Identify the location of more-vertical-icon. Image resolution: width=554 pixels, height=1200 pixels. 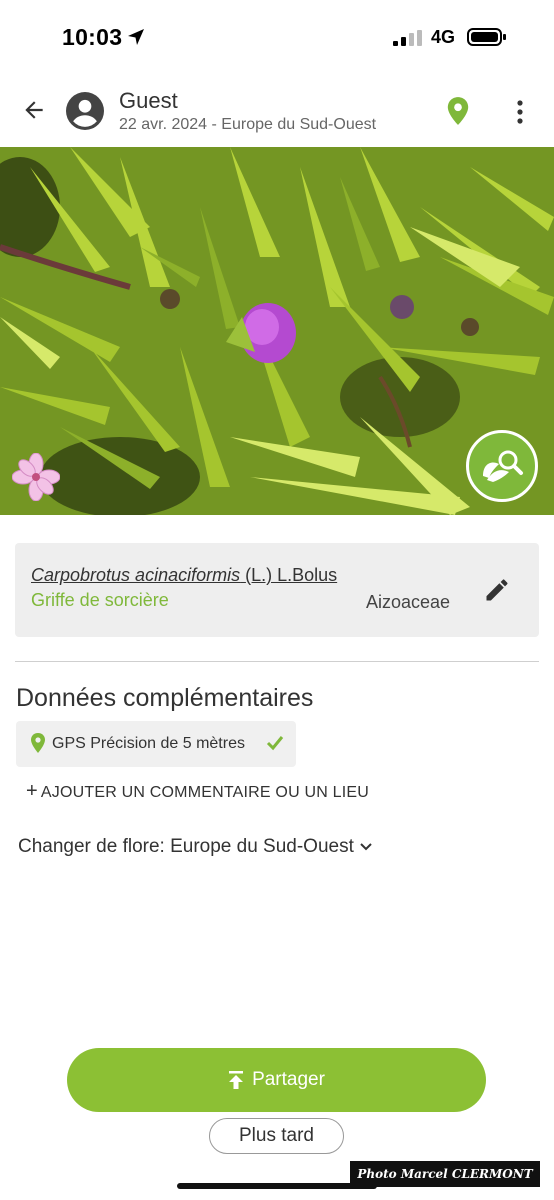
(520, 112).